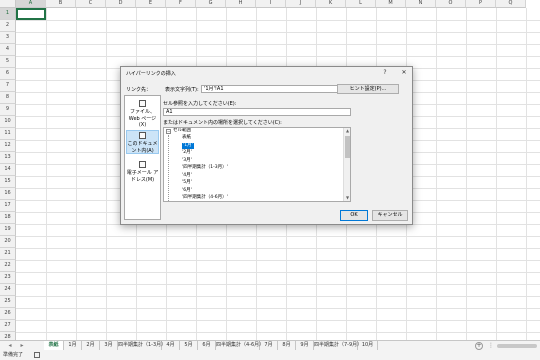 This screenshot has height=360, width=540. I want to click on row-header: 23, so click(8, 278).